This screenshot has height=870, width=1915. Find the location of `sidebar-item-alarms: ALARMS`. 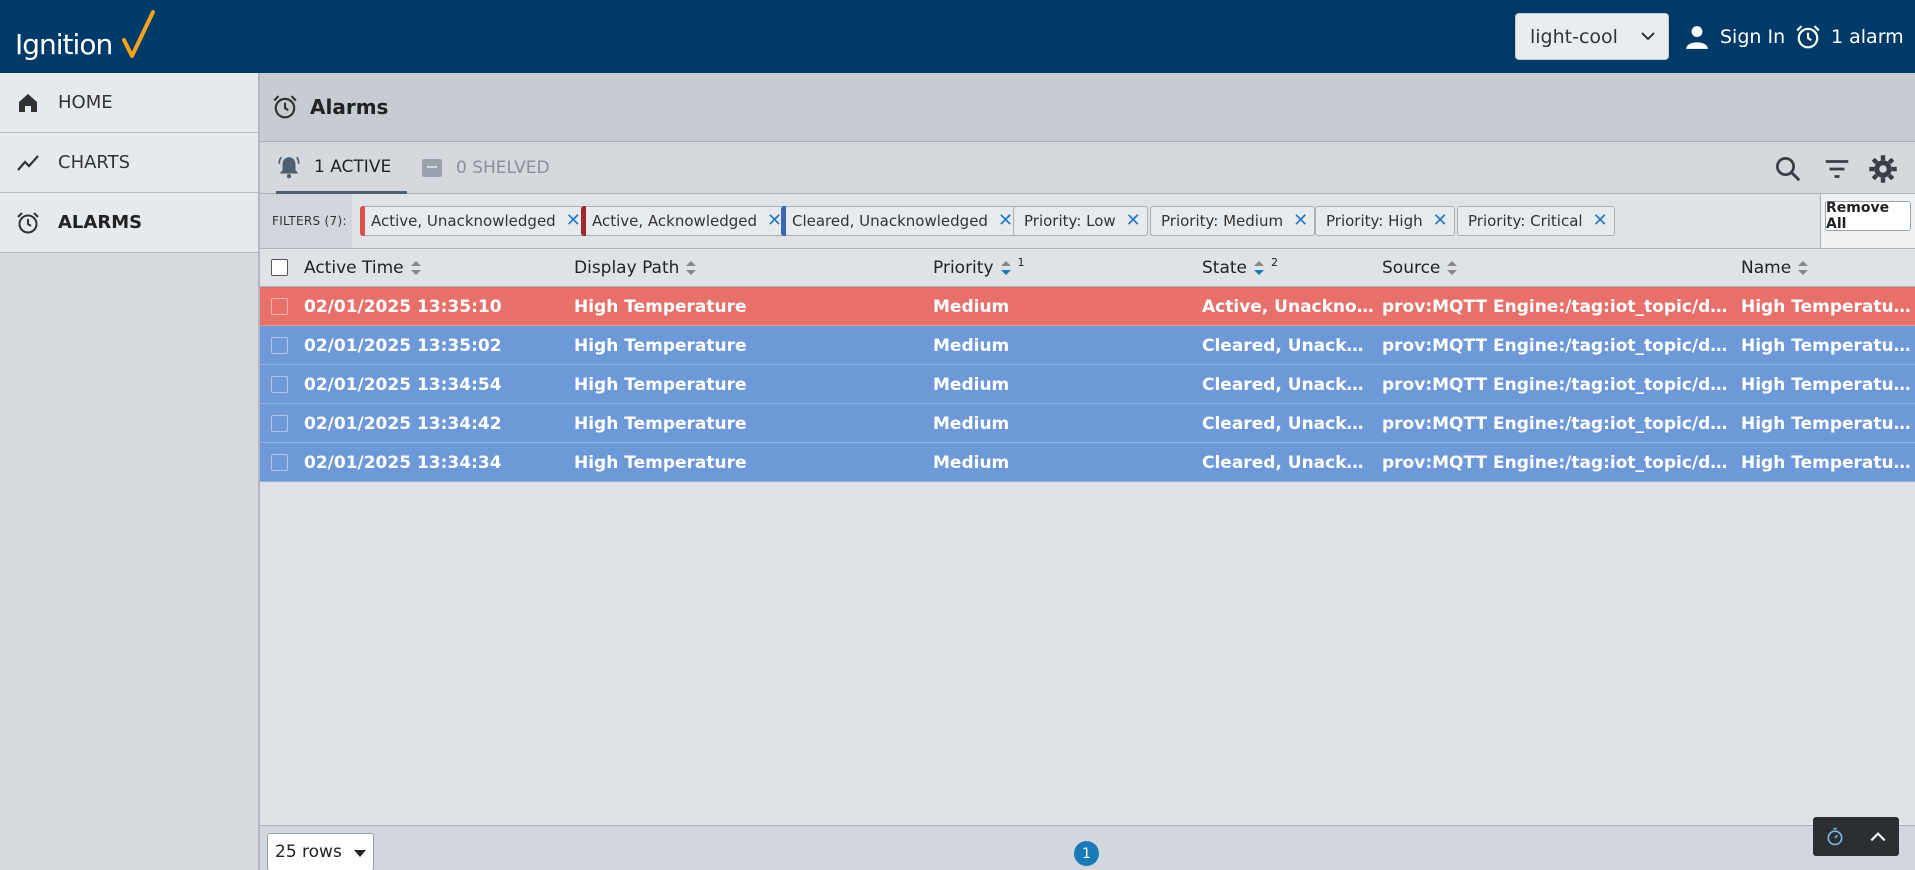

sidebar-item-alarms: ALARMS is located at coordinates (129, 223).